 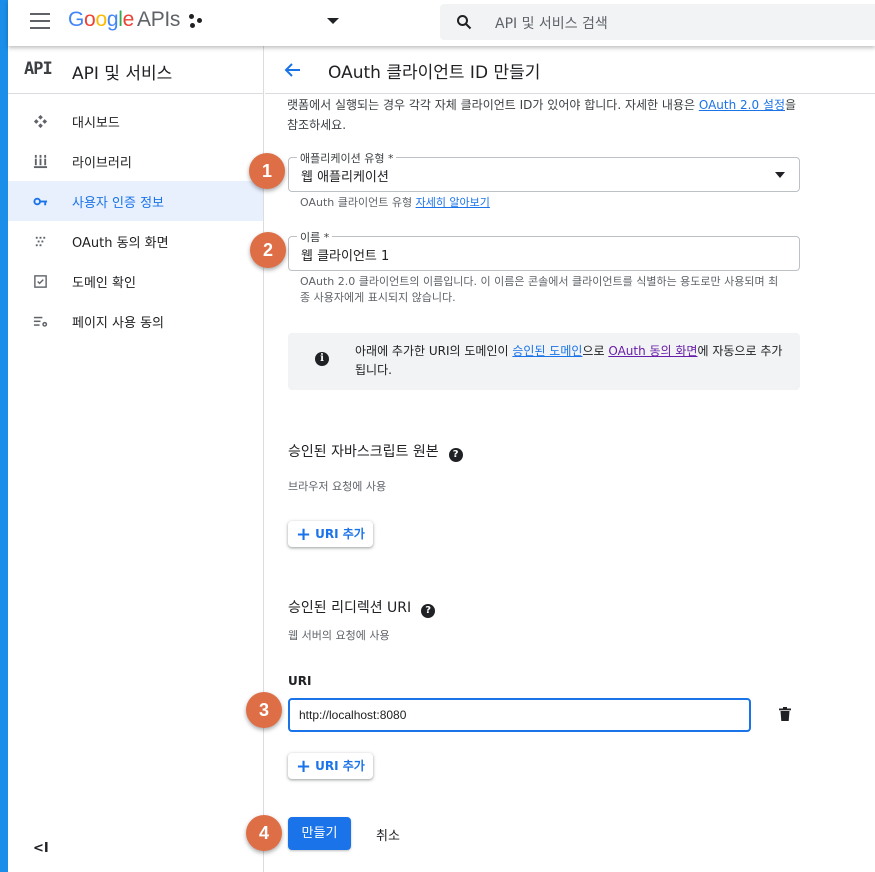 I want to click on redirect-uri-input, so click(x=519, y=715).